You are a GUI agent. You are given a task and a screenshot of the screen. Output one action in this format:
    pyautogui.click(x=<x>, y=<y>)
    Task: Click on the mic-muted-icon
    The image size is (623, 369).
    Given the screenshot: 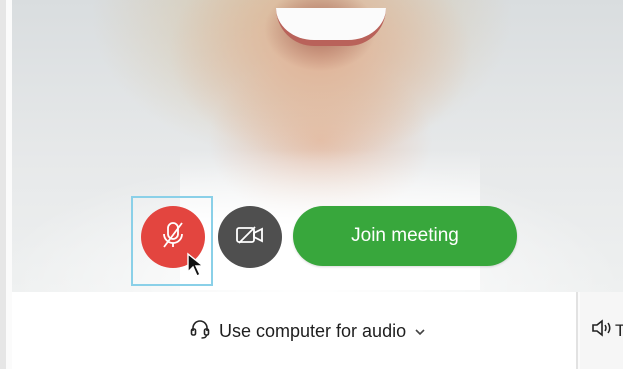 What is the action you would take?
    pyautogui.click(x=173, y=237)
    